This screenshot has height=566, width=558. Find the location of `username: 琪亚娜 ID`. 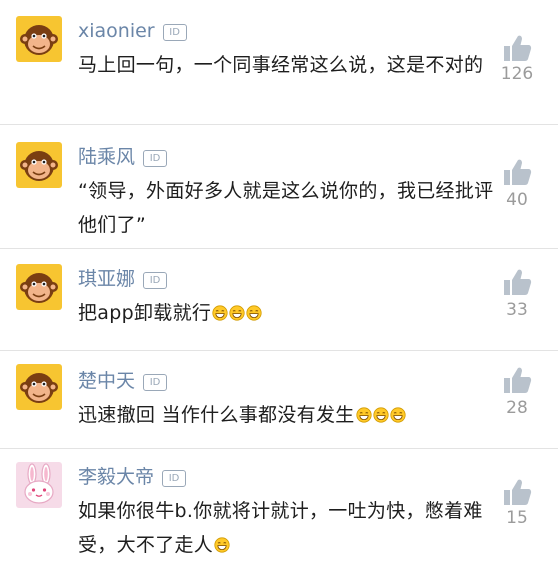

username: 琪亚娜 ID is located at coordinates (123, 279).